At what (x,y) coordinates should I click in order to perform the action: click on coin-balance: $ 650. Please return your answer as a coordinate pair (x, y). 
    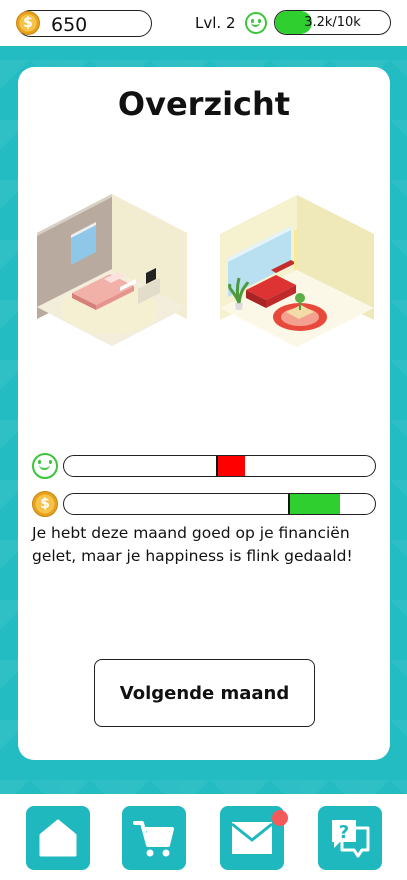
    Looking at the image, I should click on (84, 23).